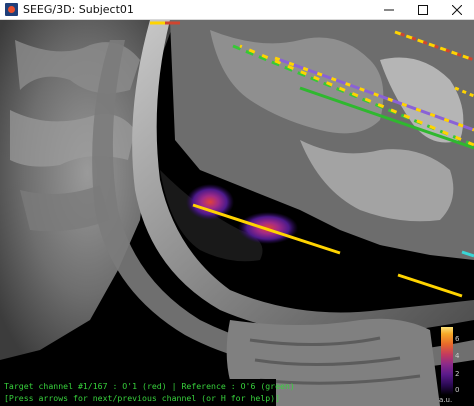 This screenshot has height=406, width=474. I want to click on minimize-button, so click(389, 10).